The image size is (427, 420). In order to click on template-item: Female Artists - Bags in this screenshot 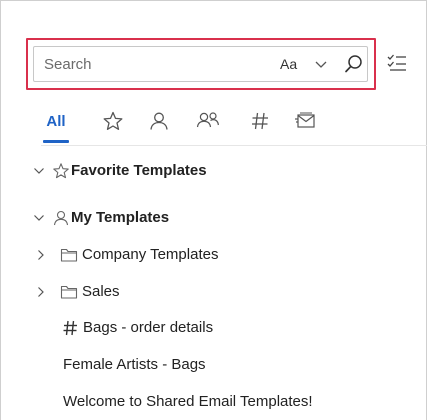, I will do `click(214, 365)`.